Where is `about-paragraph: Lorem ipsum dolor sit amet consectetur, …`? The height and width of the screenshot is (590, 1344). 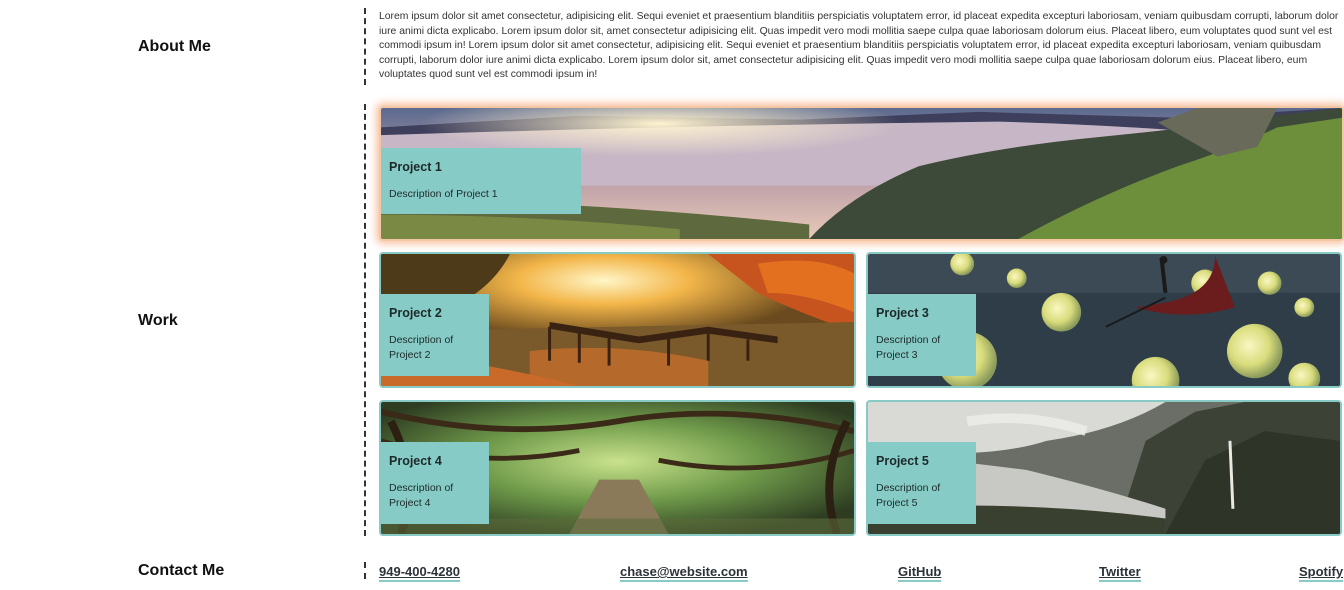
about-paragraph: Lorem ipsum dolor sit amet consectetur, … is located at coordinates (859, 46).